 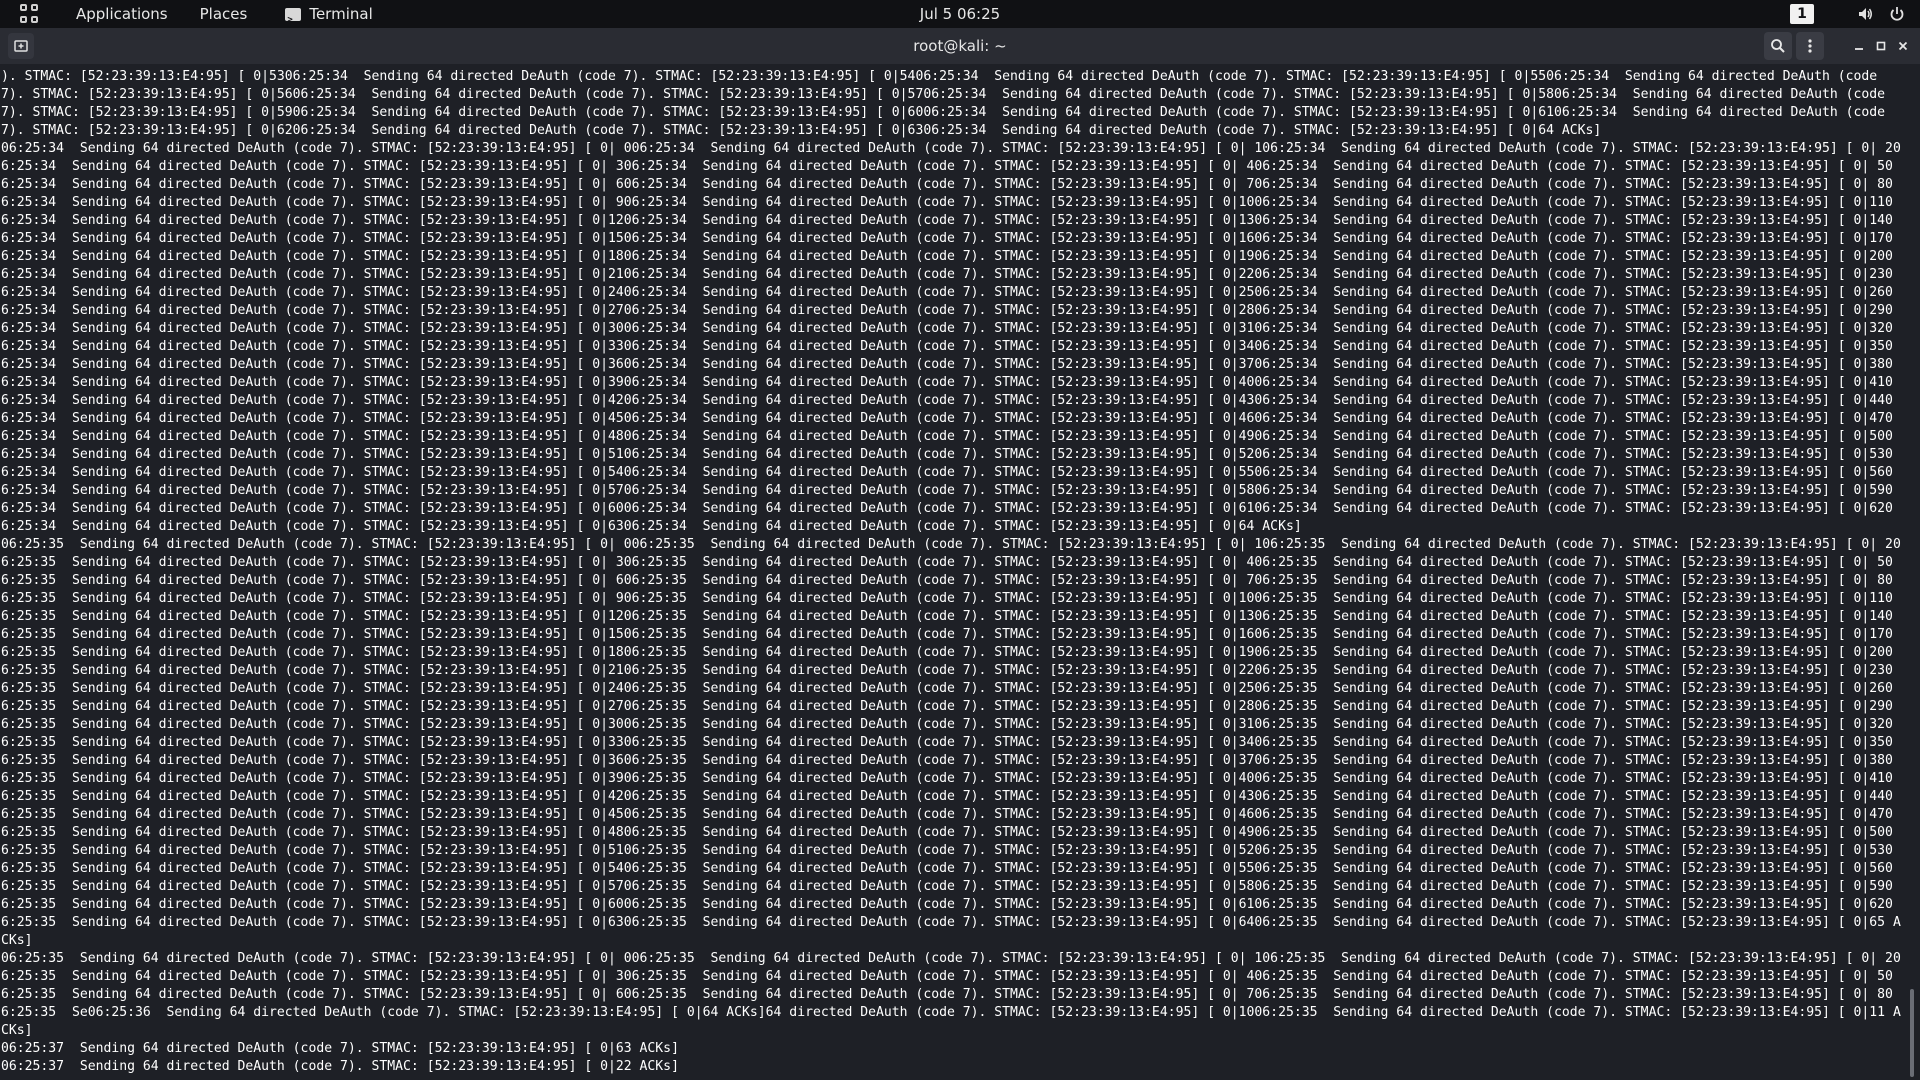 I want to click on close-icon, so click(x=1903, y=46).